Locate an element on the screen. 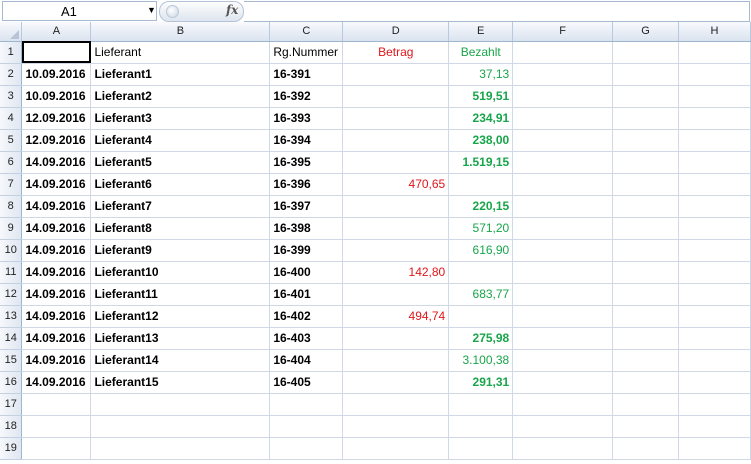 This screenshot has width=751, height=464. row-header: 1 is located at coordinates (11, 52).